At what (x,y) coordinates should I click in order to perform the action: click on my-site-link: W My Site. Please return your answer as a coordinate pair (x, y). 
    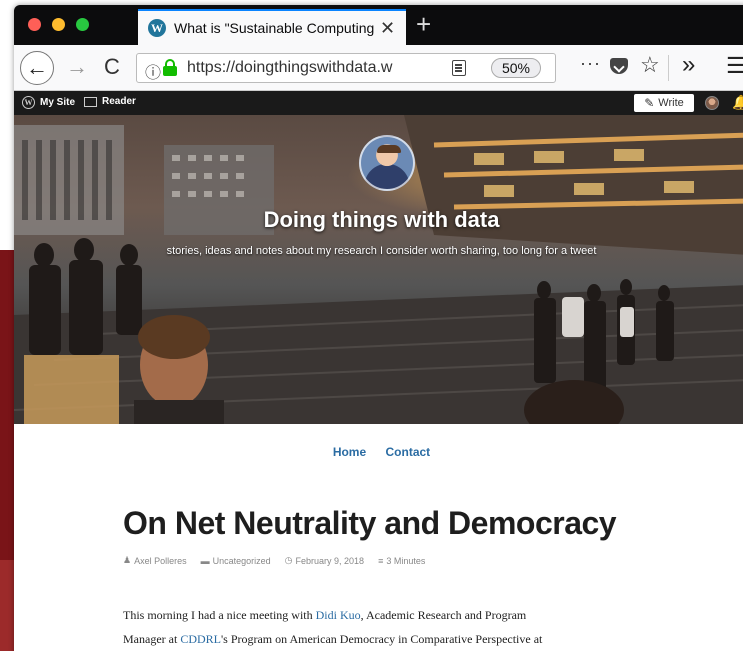
    Looking at the image, I should click on (48, 102).